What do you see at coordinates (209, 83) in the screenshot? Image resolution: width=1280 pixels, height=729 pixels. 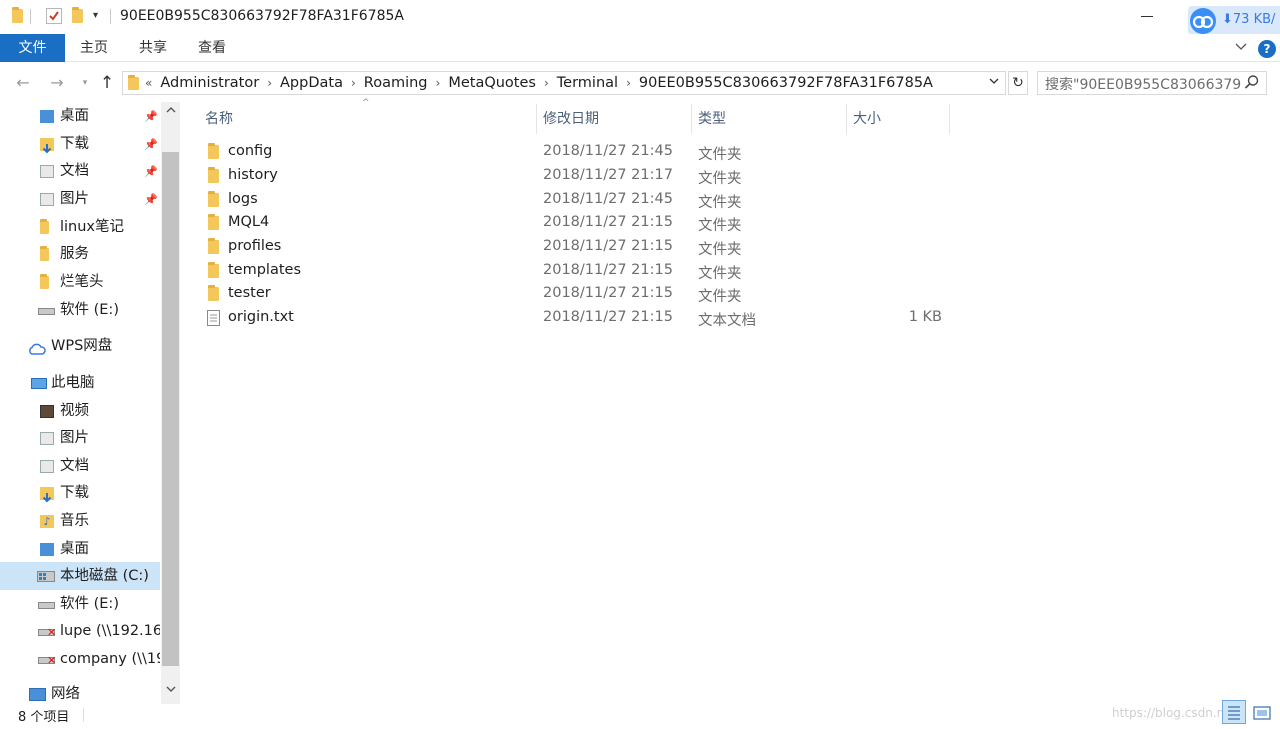 I see `breadcrumb-item: Administrator` at bounding box center [209, 83].